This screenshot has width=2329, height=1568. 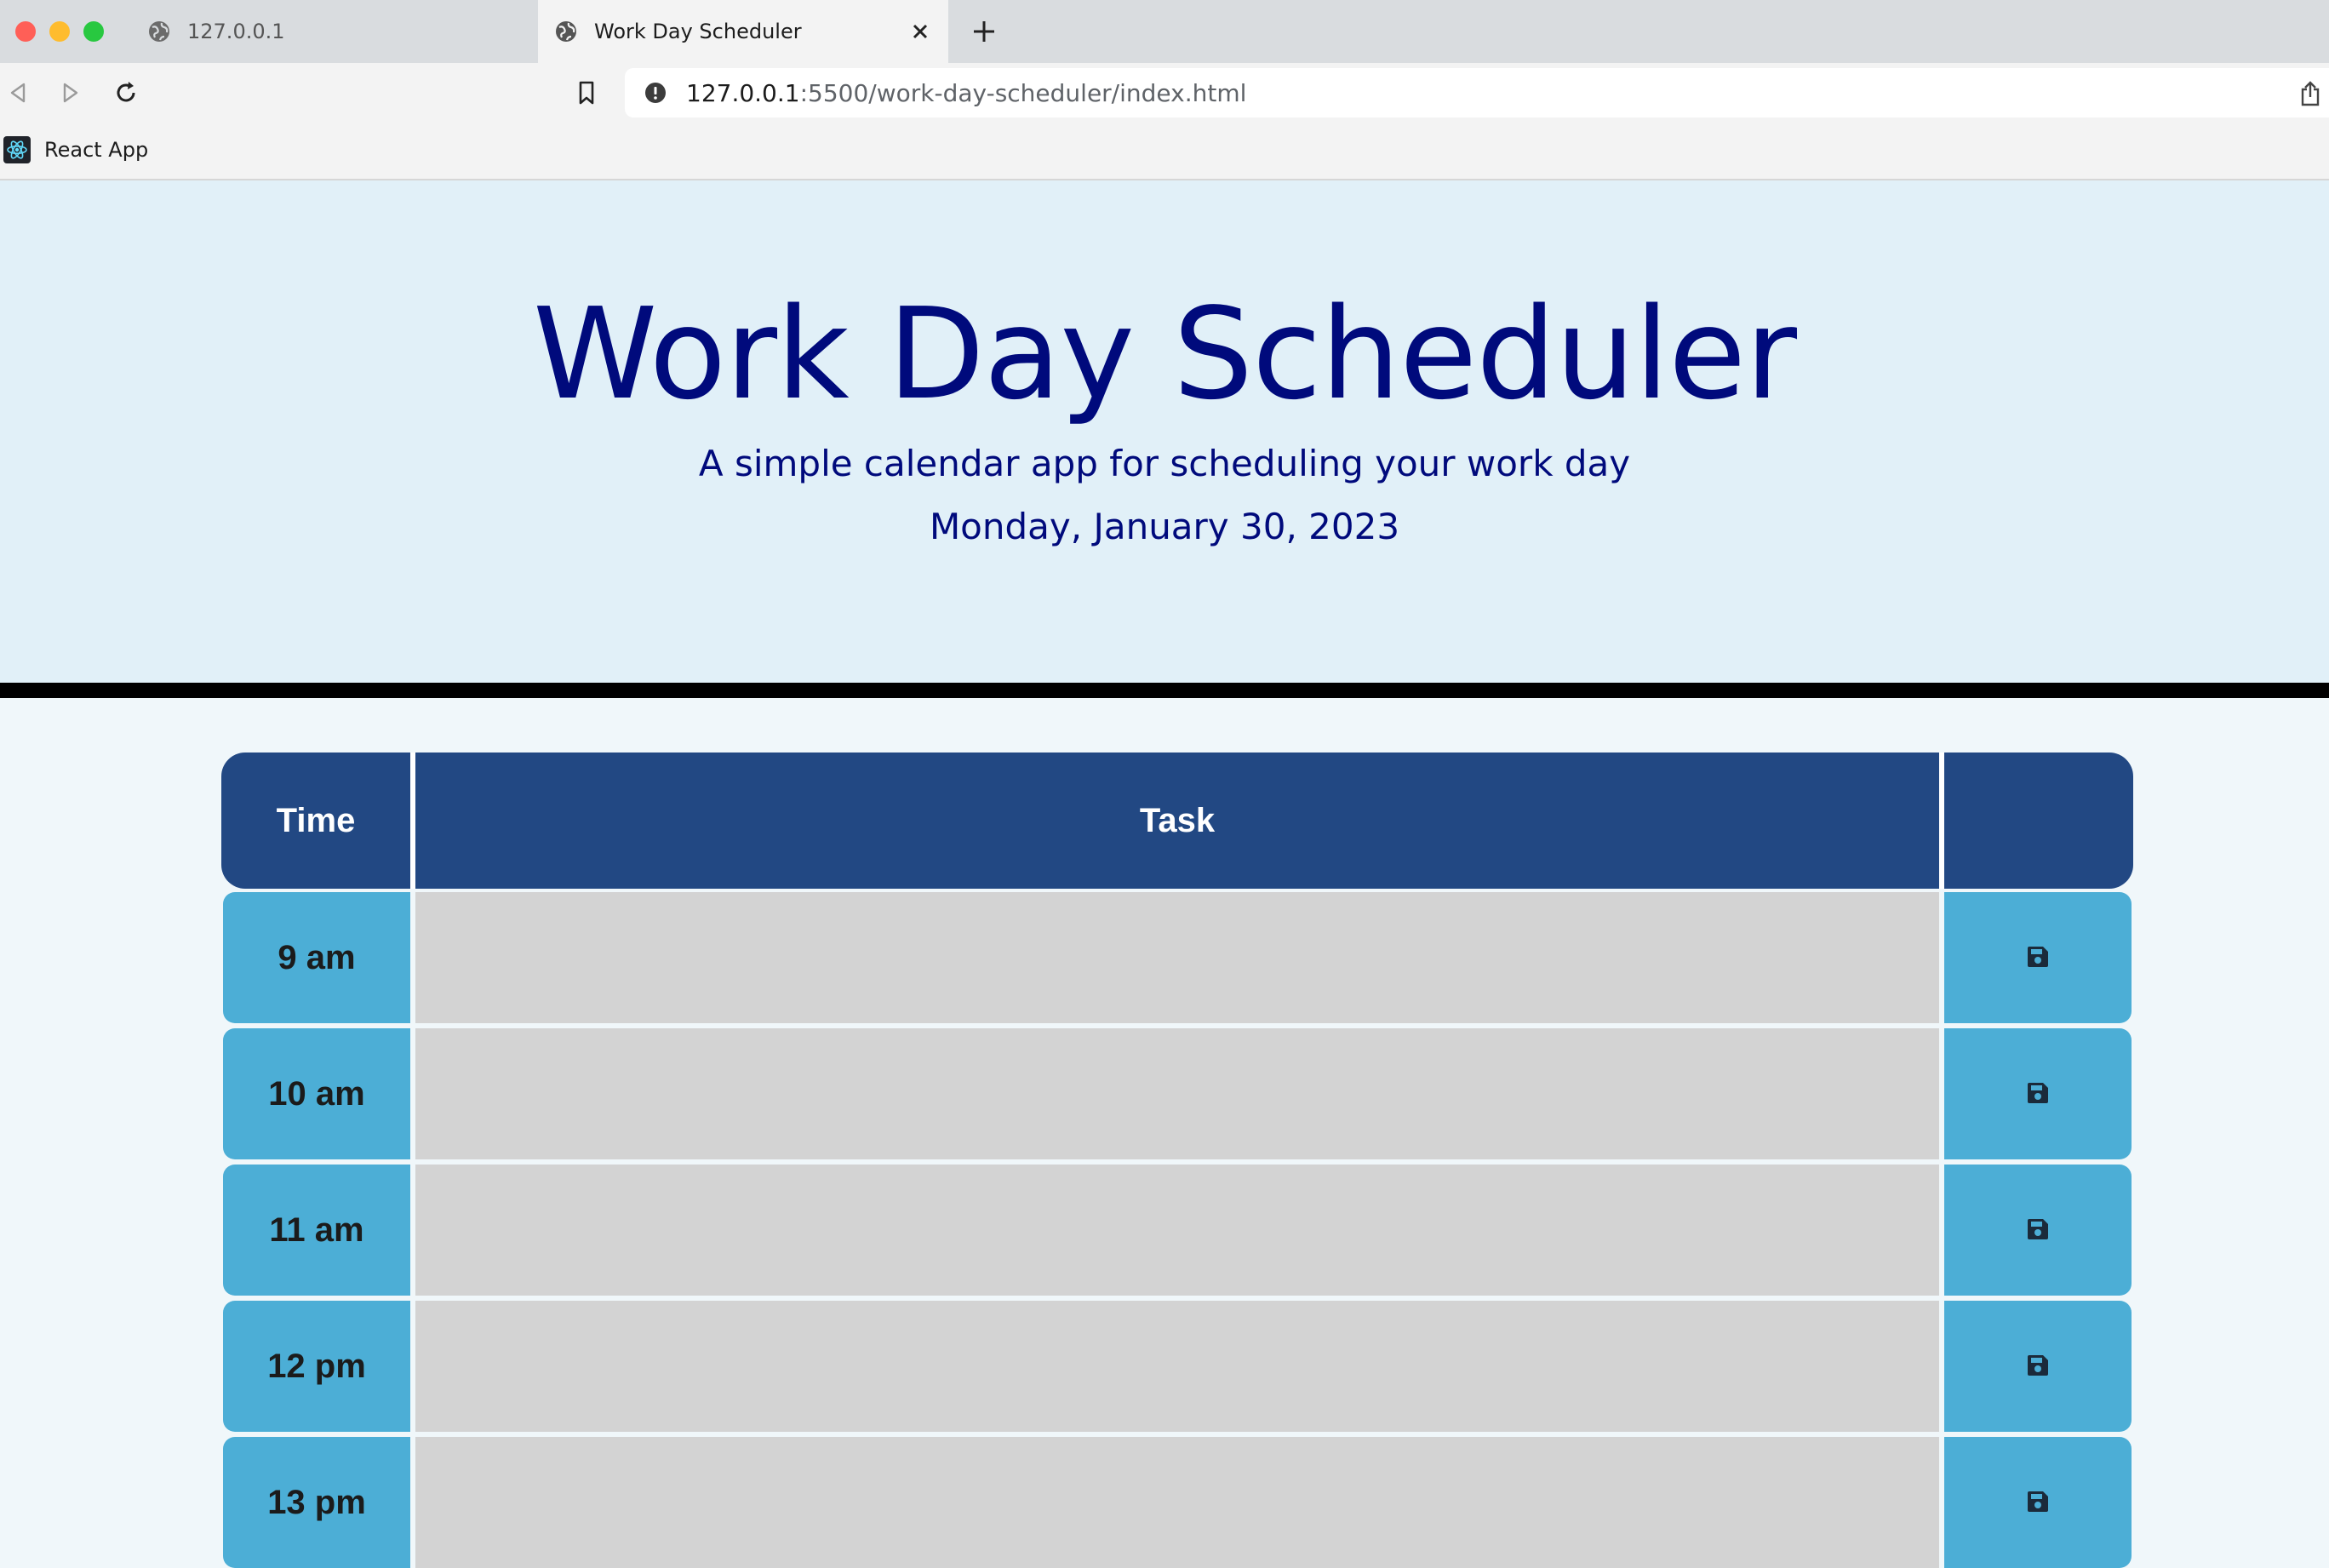 I want to click on hour-label: 11 am, so click(x=316, y=1230).